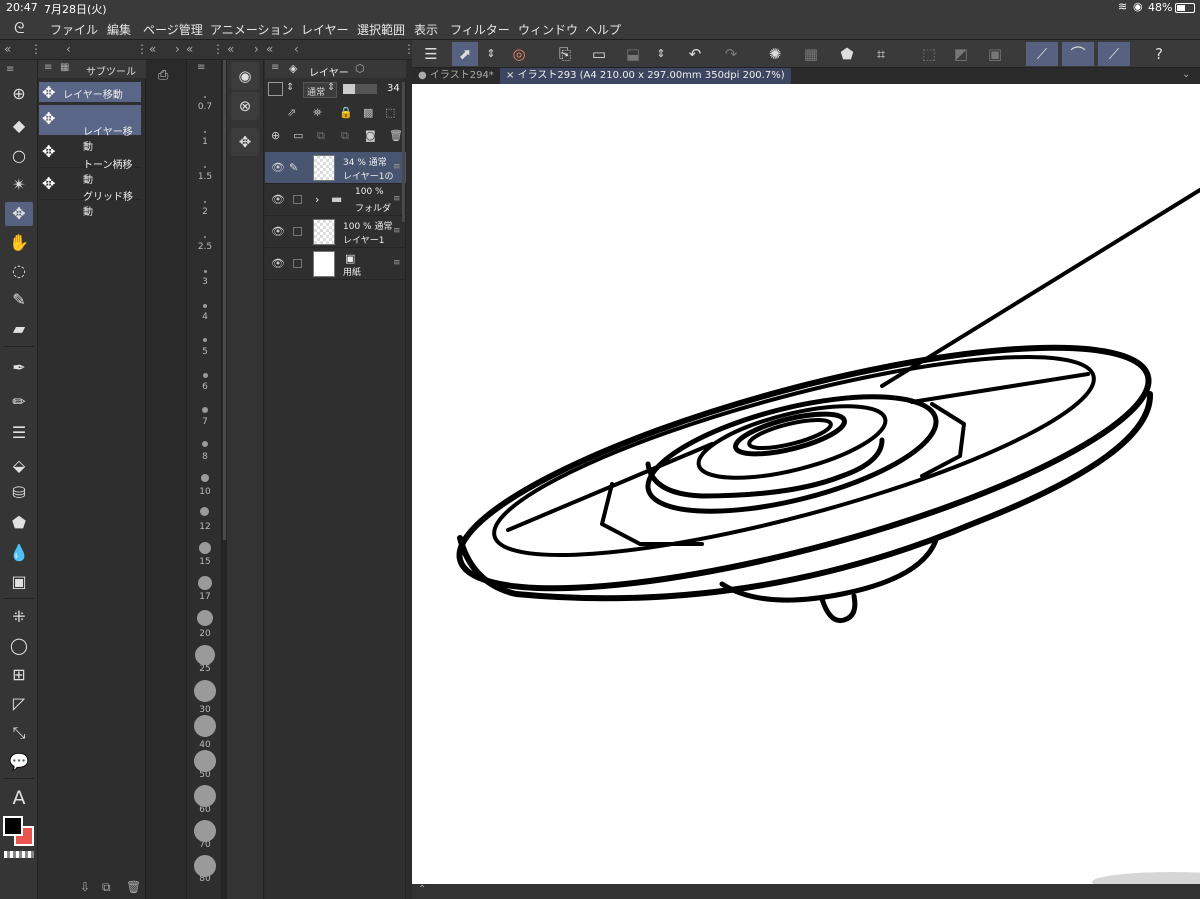 This screenshot has width=1200, height=899. What do you see at coordinates (19, 156) in the screenshot?
I see `magnifier-icon: ○` at bounding box center [19, 156].